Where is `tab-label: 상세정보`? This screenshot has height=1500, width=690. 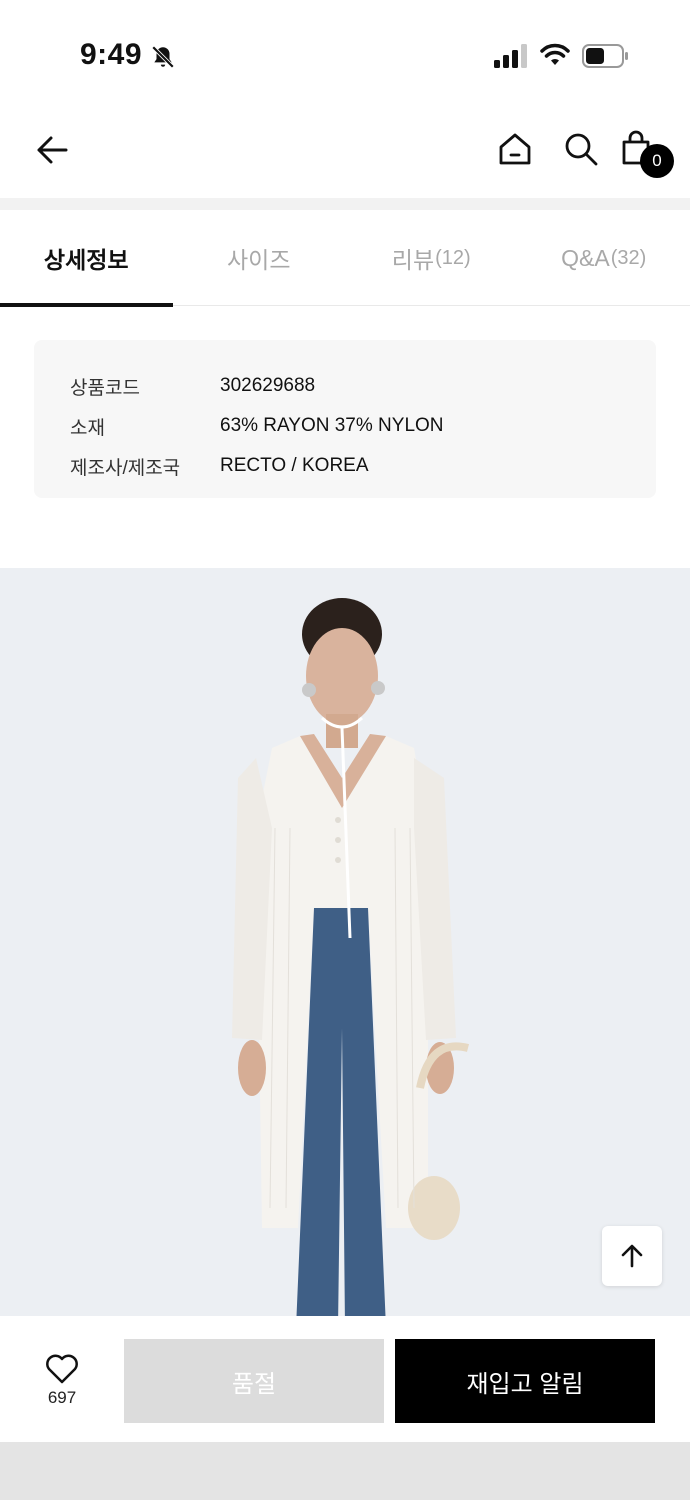 tab-label: 상세정보 is located at coordinates (86, 260).